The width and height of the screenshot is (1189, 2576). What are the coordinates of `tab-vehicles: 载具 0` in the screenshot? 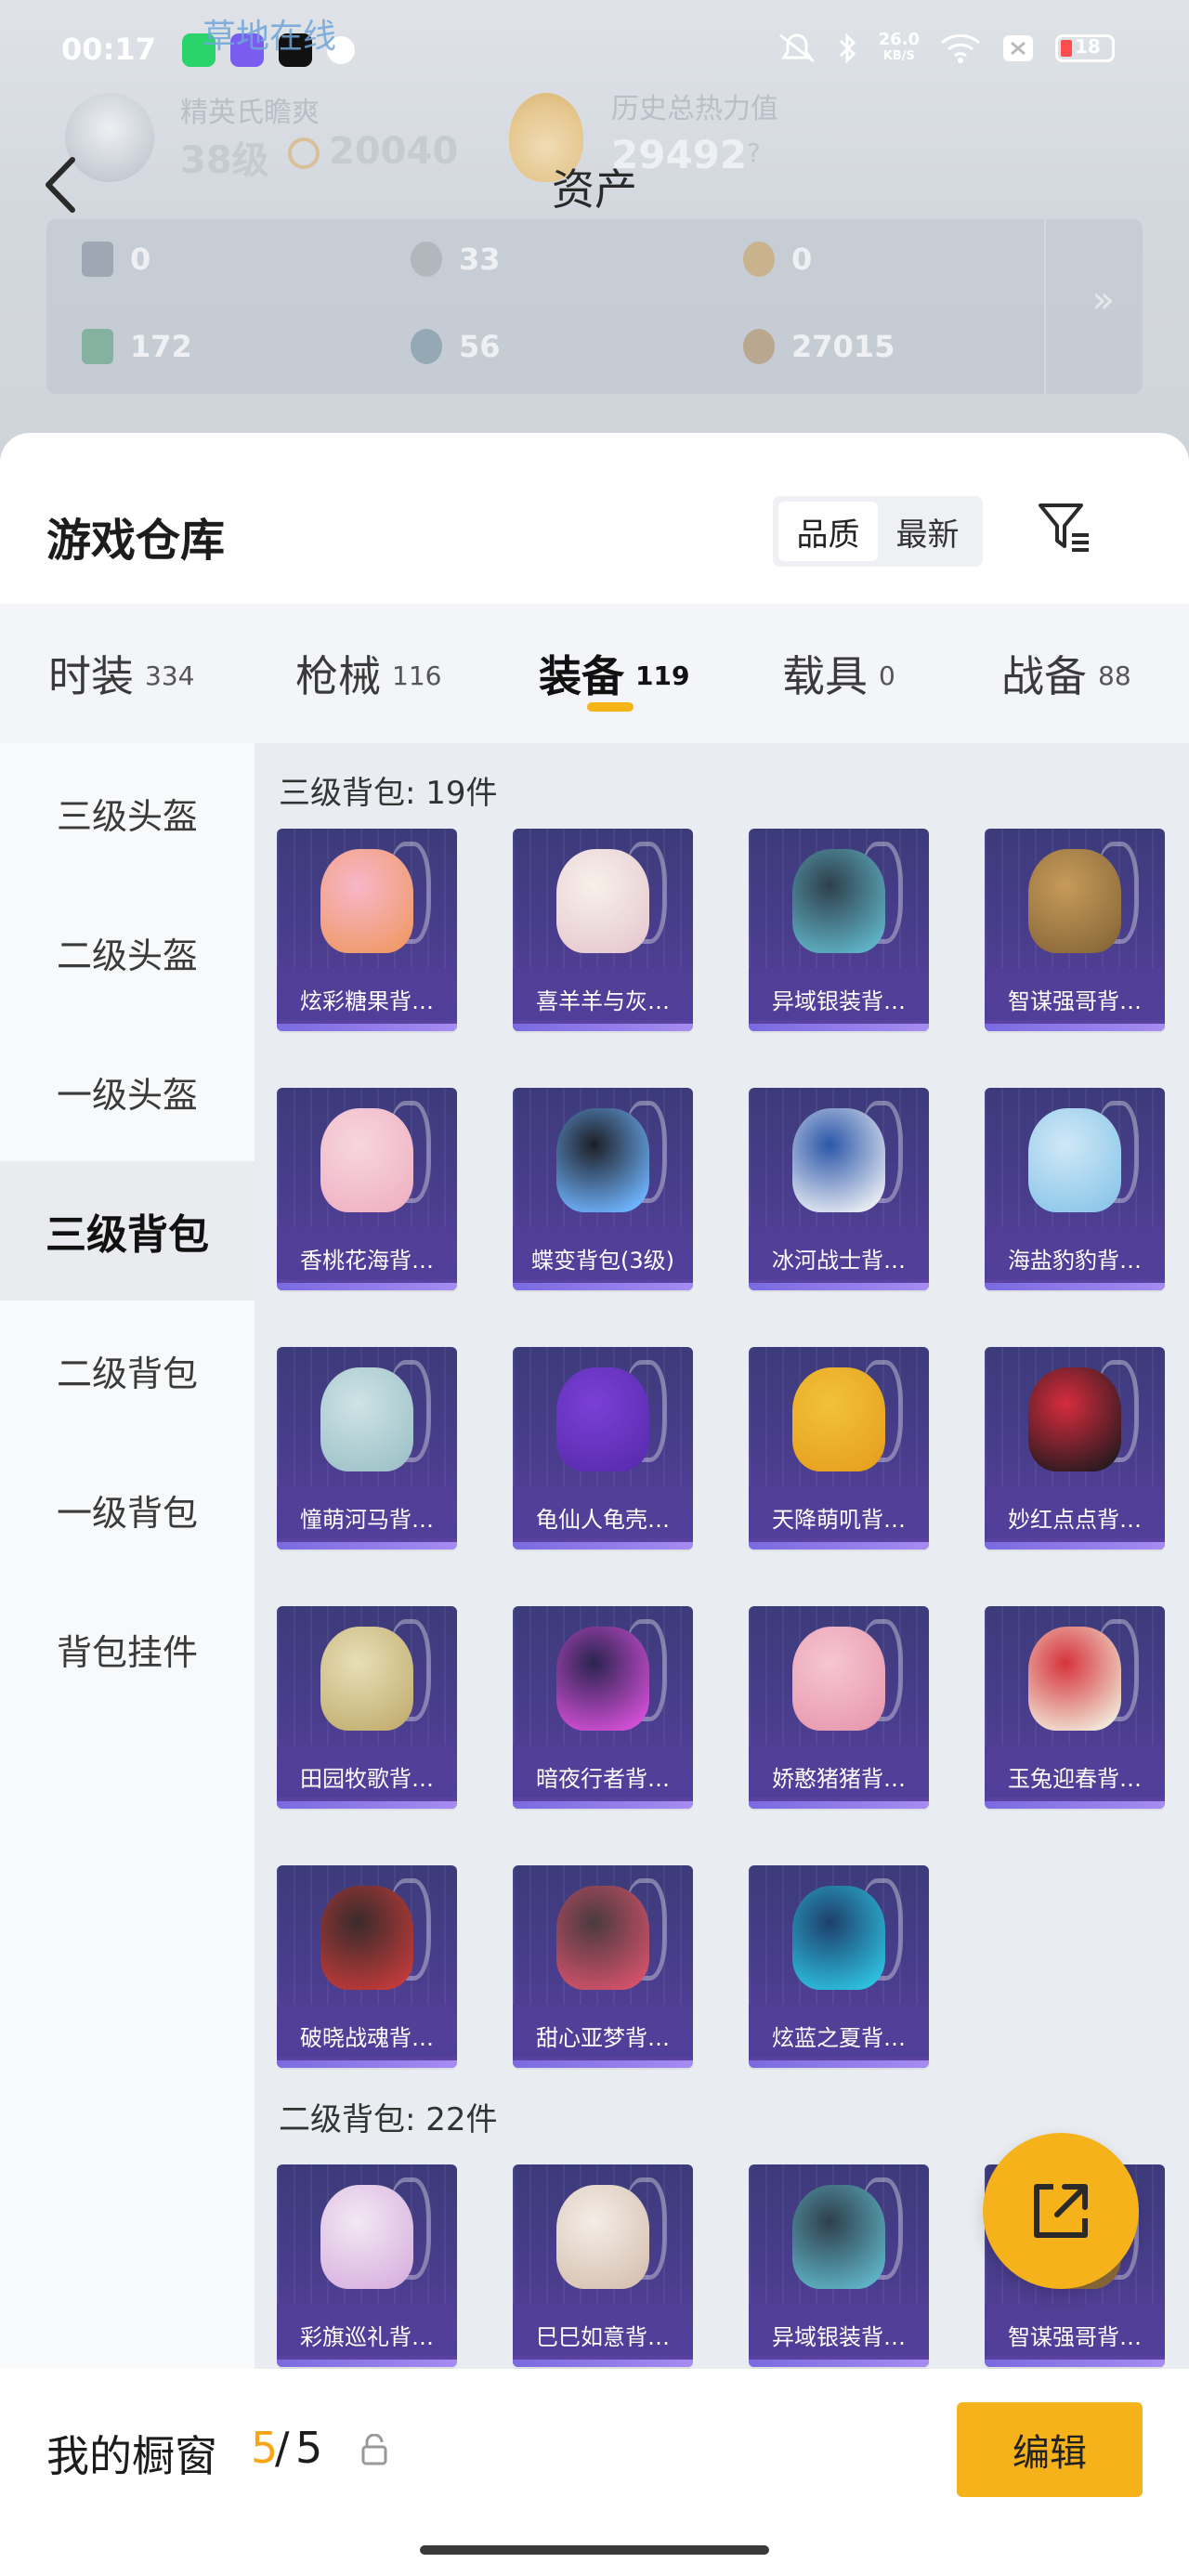 It's located at (838, 673).